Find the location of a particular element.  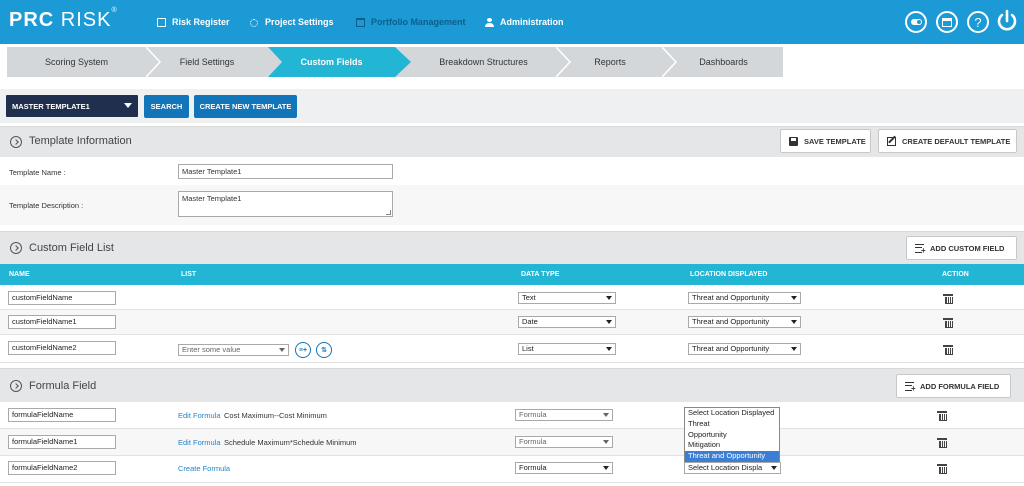

data-type-value: Date is located at coordinates (530, 321).